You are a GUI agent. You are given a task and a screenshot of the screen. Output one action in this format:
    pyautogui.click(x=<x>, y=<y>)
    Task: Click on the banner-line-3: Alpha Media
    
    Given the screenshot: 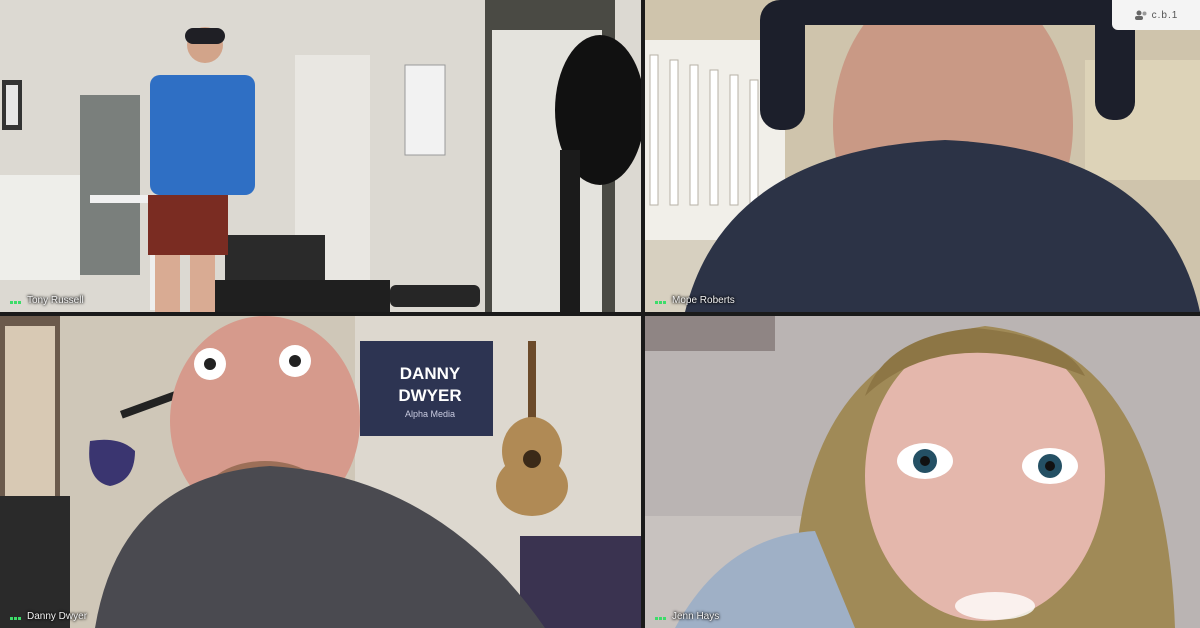 What is the action you would take?
    pyautogui.click(x=430, y=414)
    